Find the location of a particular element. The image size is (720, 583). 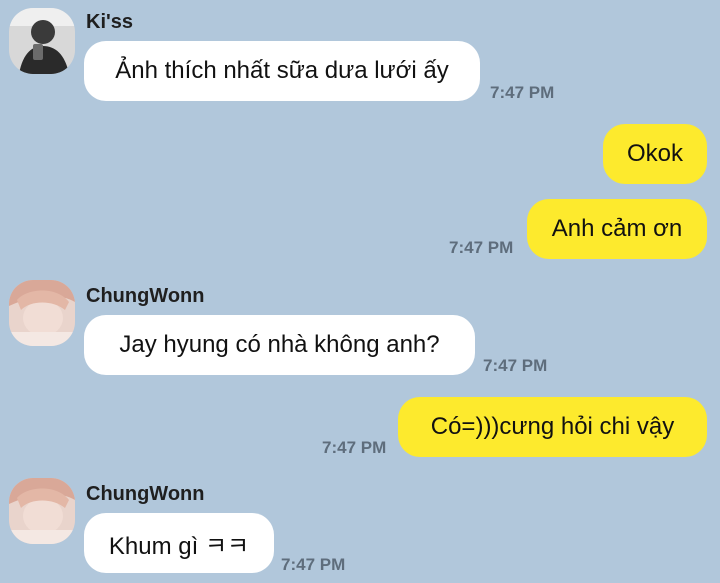

avatar-kiss is located at coordinates (42, 41).